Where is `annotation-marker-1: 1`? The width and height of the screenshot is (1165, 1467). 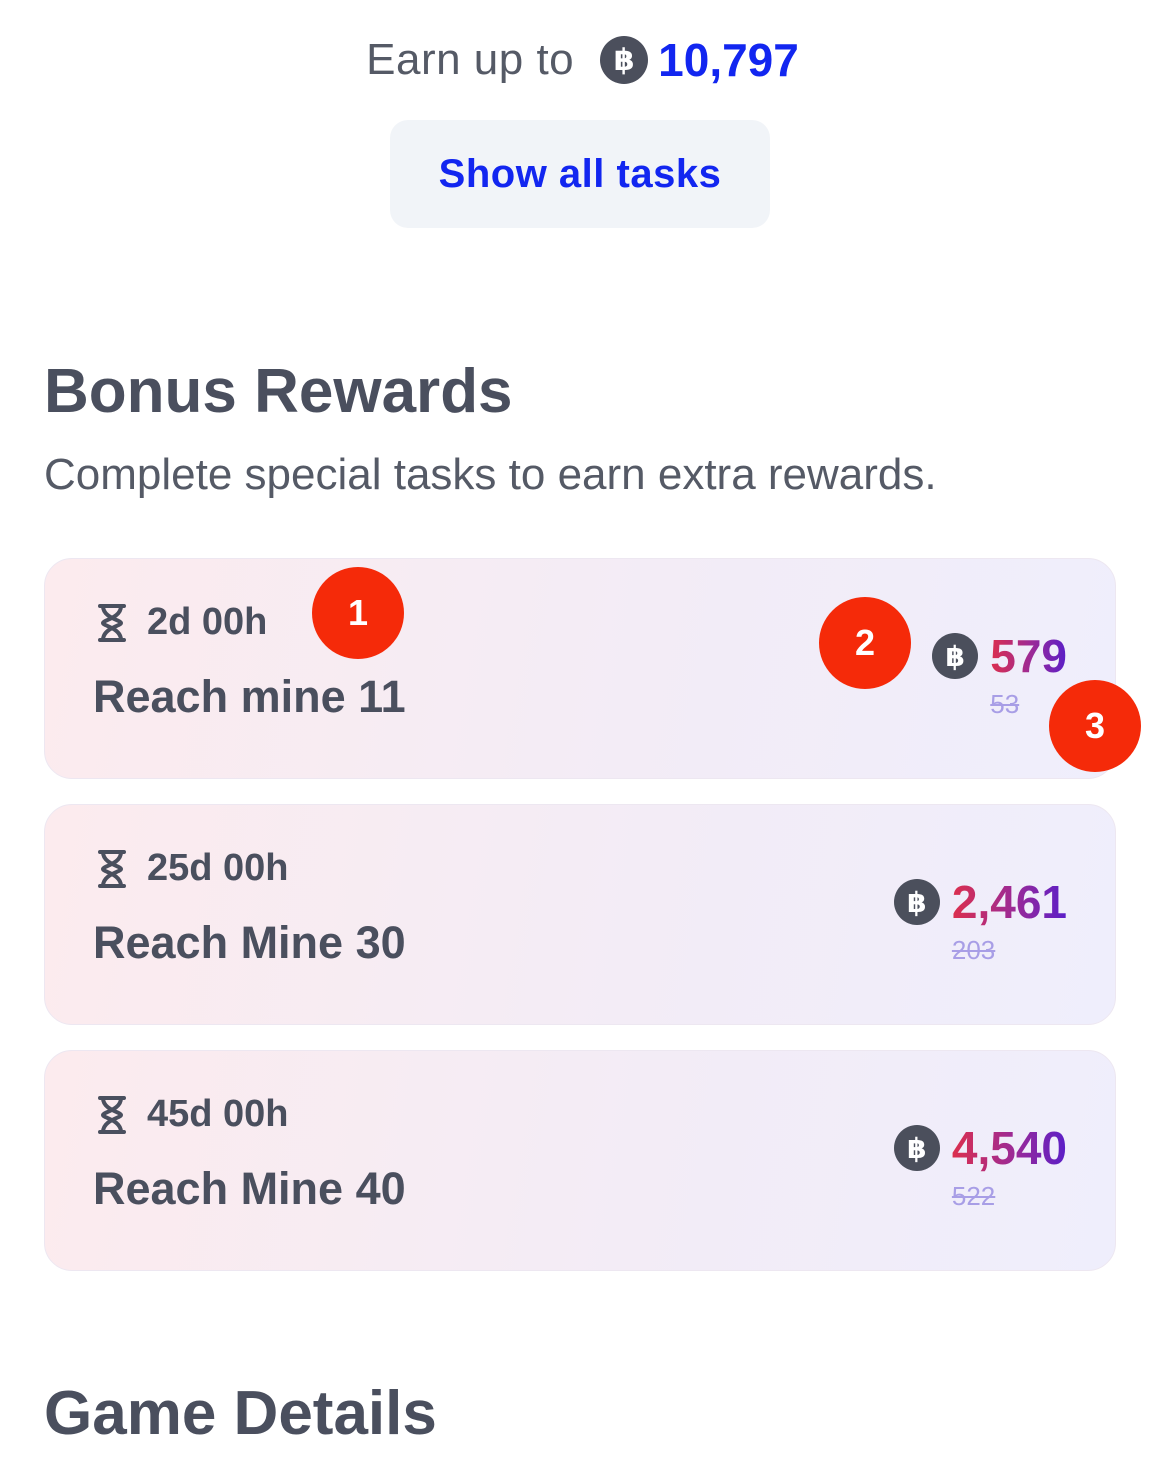 annotation-marker-1: 1 is located at coordinates (358, 613).